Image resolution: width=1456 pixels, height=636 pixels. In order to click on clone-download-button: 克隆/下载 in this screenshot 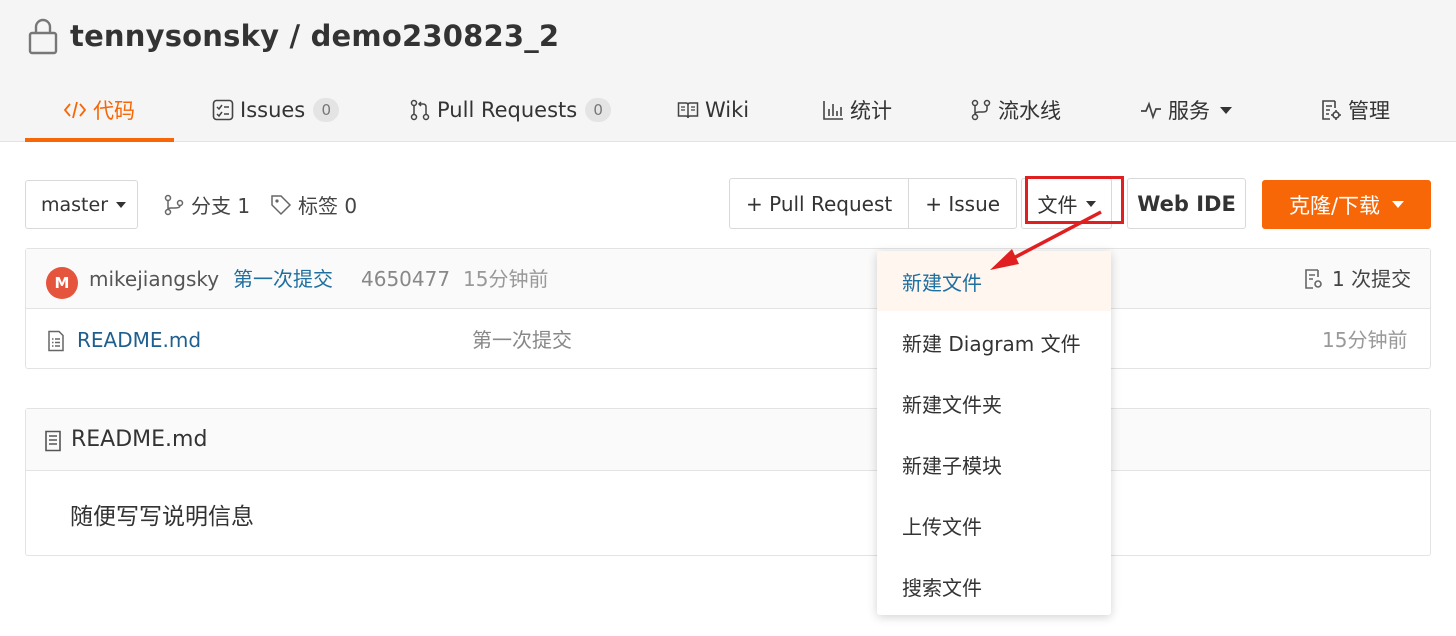, I will do `click(1346, 204)`.